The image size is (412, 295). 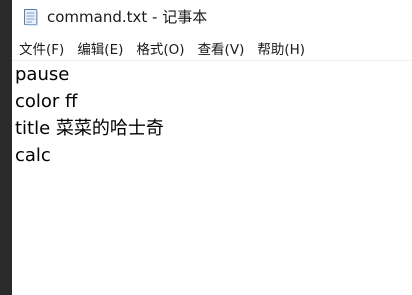 What do you see at coordinates (6, 147) in the screenshot?
I see `background-edge` at bounding box center [6, 147].